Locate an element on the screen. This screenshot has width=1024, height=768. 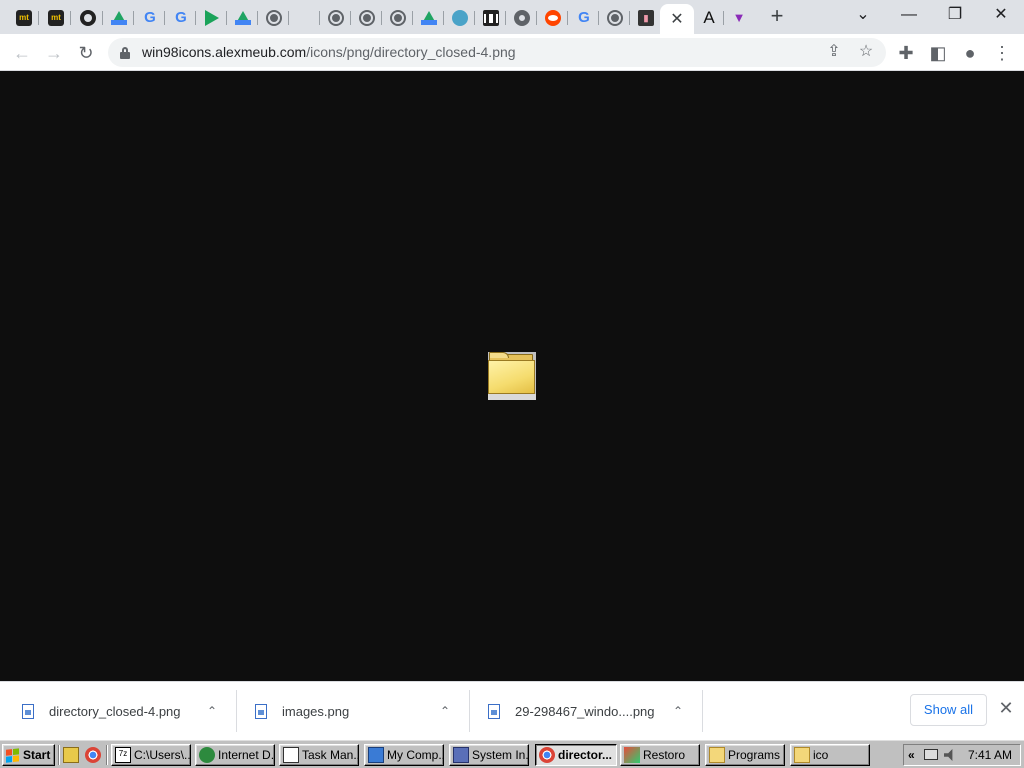
lock-icon is located at coordinates (125, 53).